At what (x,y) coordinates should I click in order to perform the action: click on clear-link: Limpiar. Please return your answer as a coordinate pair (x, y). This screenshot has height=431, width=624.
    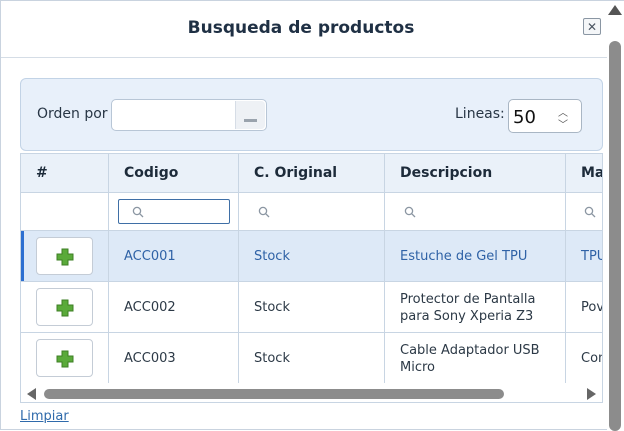
    Looking at the image, I should click on (44, 416).